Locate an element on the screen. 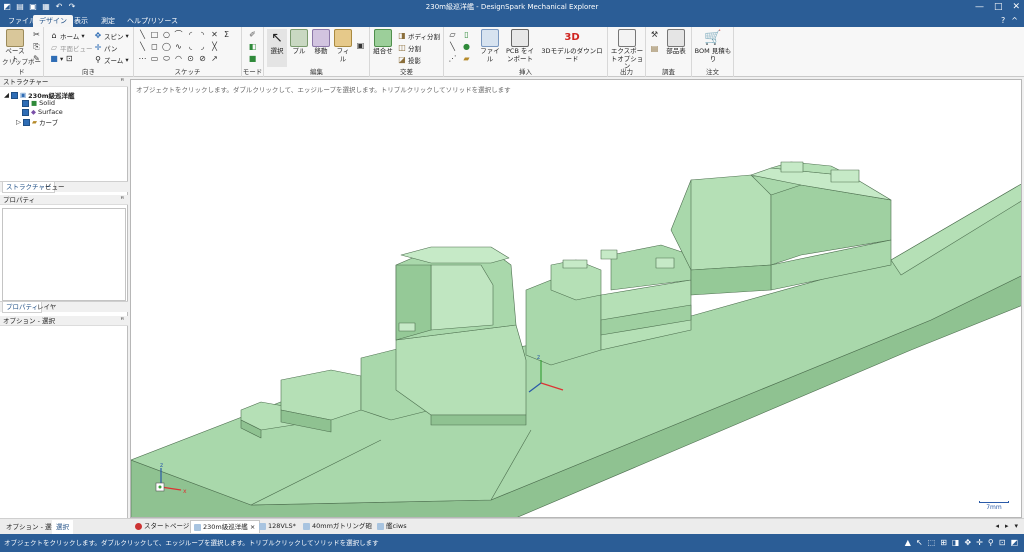 This screenshot has height=552, width=1024. view-status-icon: ◩ is located at coordinates (1014, 543).